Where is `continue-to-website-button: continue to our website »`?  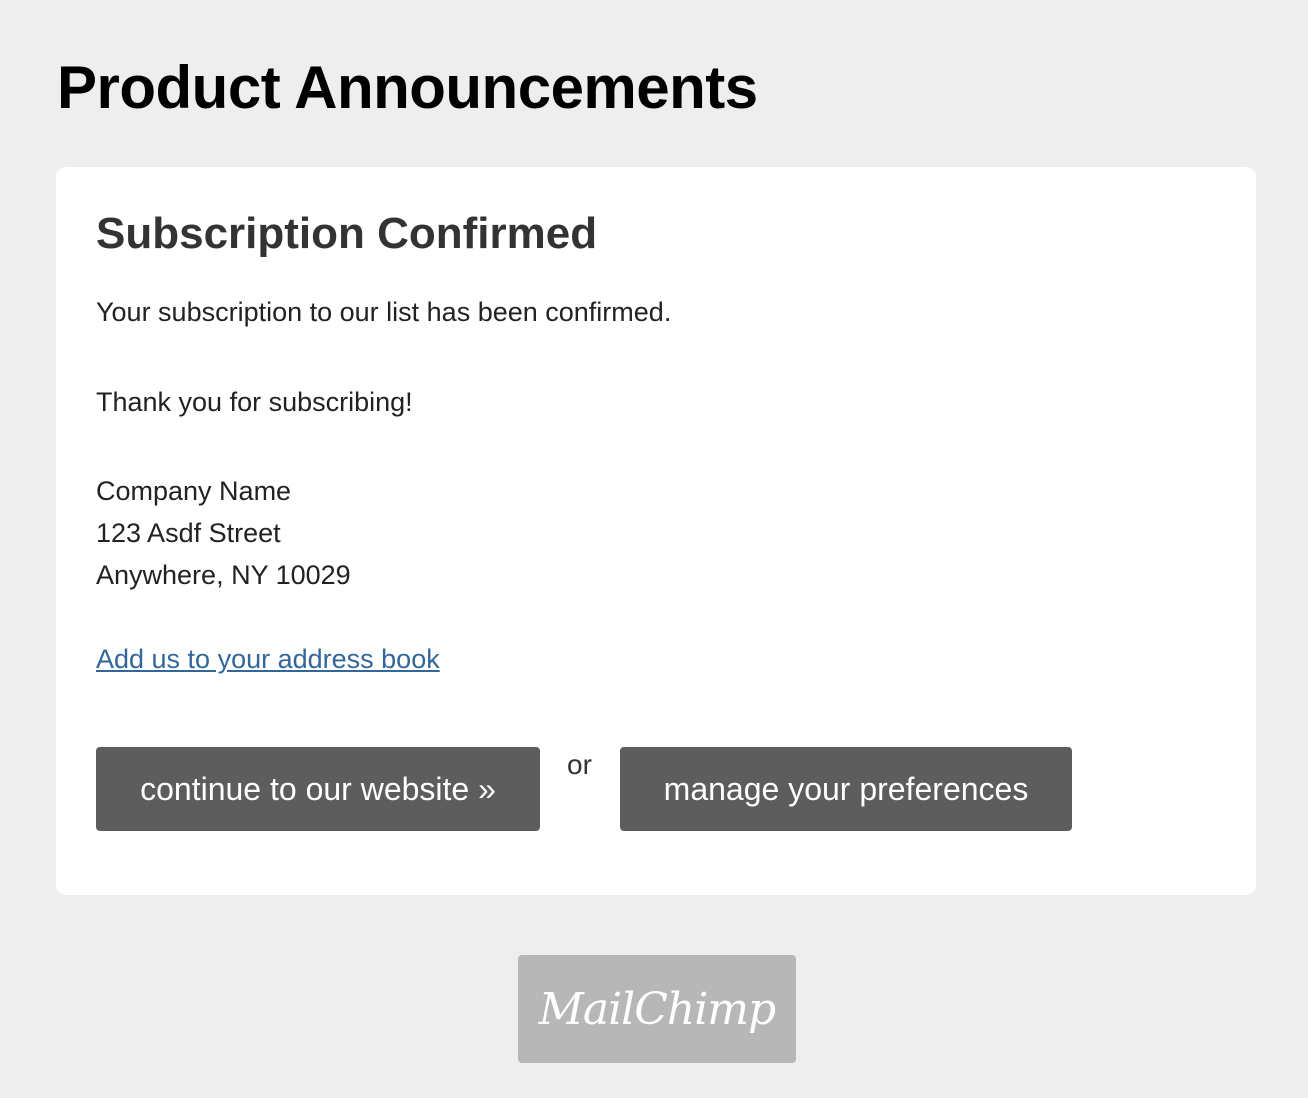 continue-to-website-button: continue to our website » is located at coordinates (318, 789).